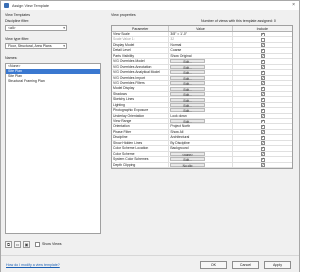 This screenshot has height=272, width=320. I want to click on parameter-cell: Depth Clipping, so click(141, 164).